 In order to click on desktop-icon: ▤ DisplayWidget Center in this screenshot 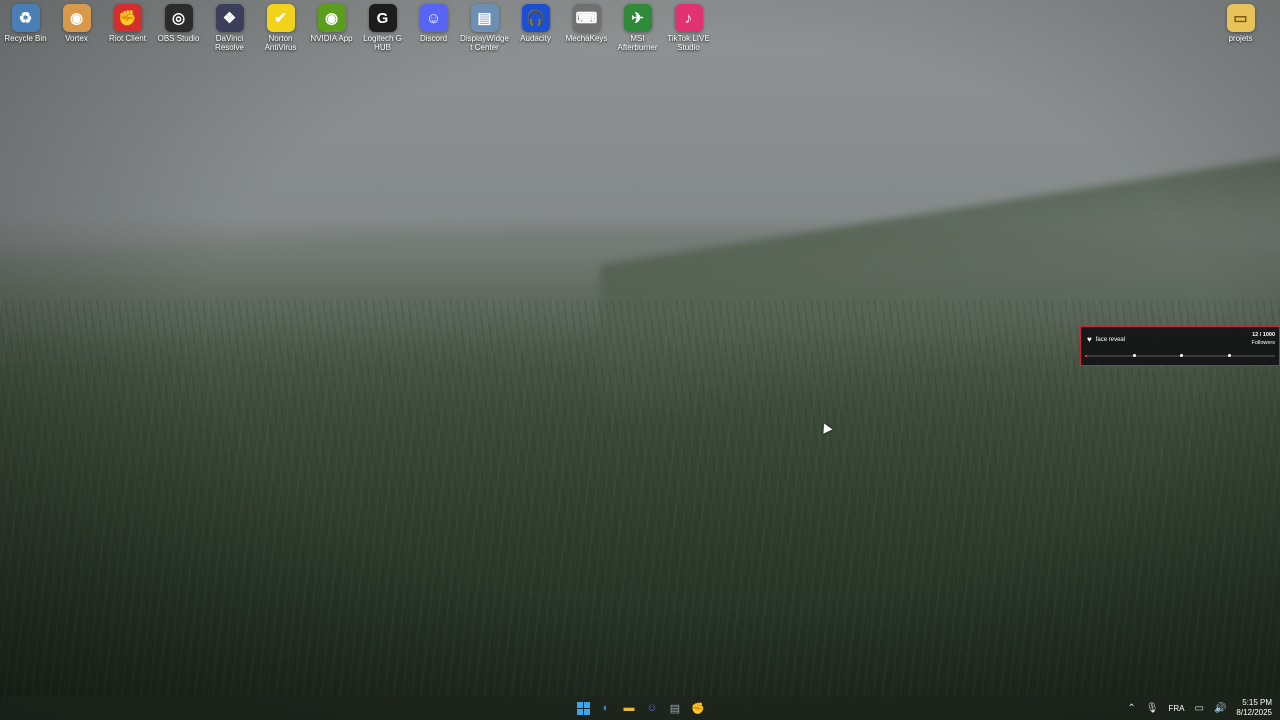, I will do `click(484, 28)`.